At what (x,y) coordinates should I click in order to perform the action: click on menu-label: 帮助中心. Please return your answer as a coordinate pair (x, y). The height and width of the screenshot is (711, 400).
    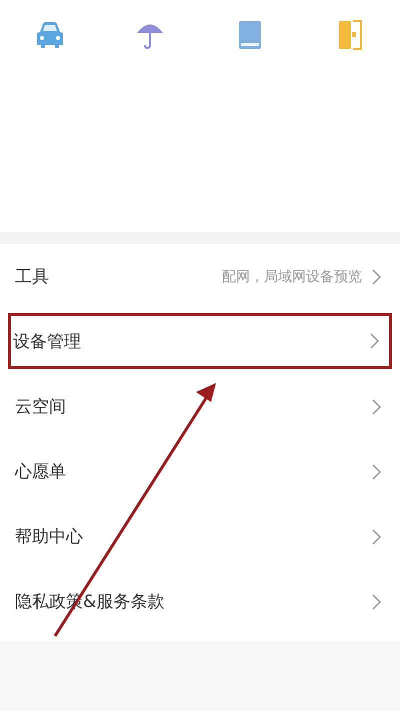
    Looking at the image, I should click on (49, 537).